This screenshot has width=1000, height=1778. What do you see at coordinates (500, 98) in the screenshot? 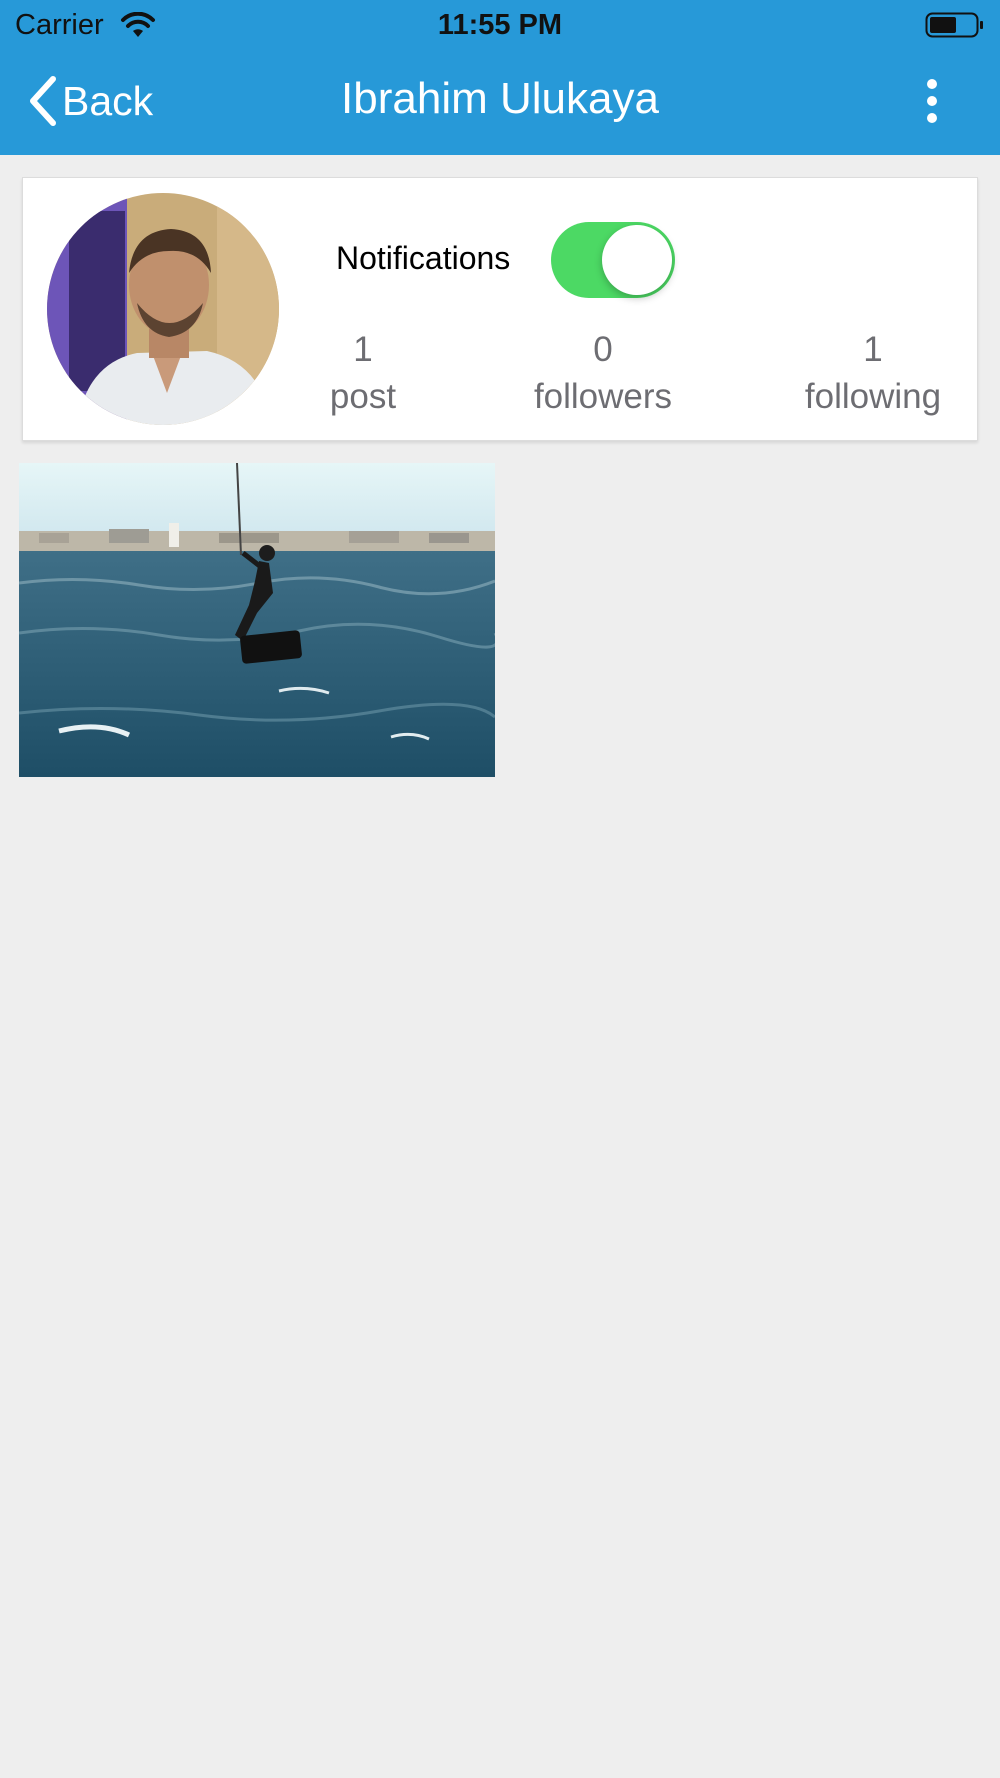
I see `page-title: Ibrahim Ulukaya` at bounding box center [500, 98].